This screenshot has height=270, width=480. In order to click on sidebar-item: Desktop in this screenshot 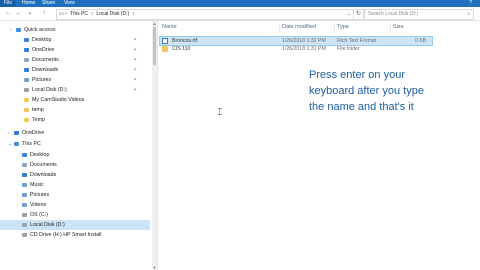, I will do `click(75, 155)`.